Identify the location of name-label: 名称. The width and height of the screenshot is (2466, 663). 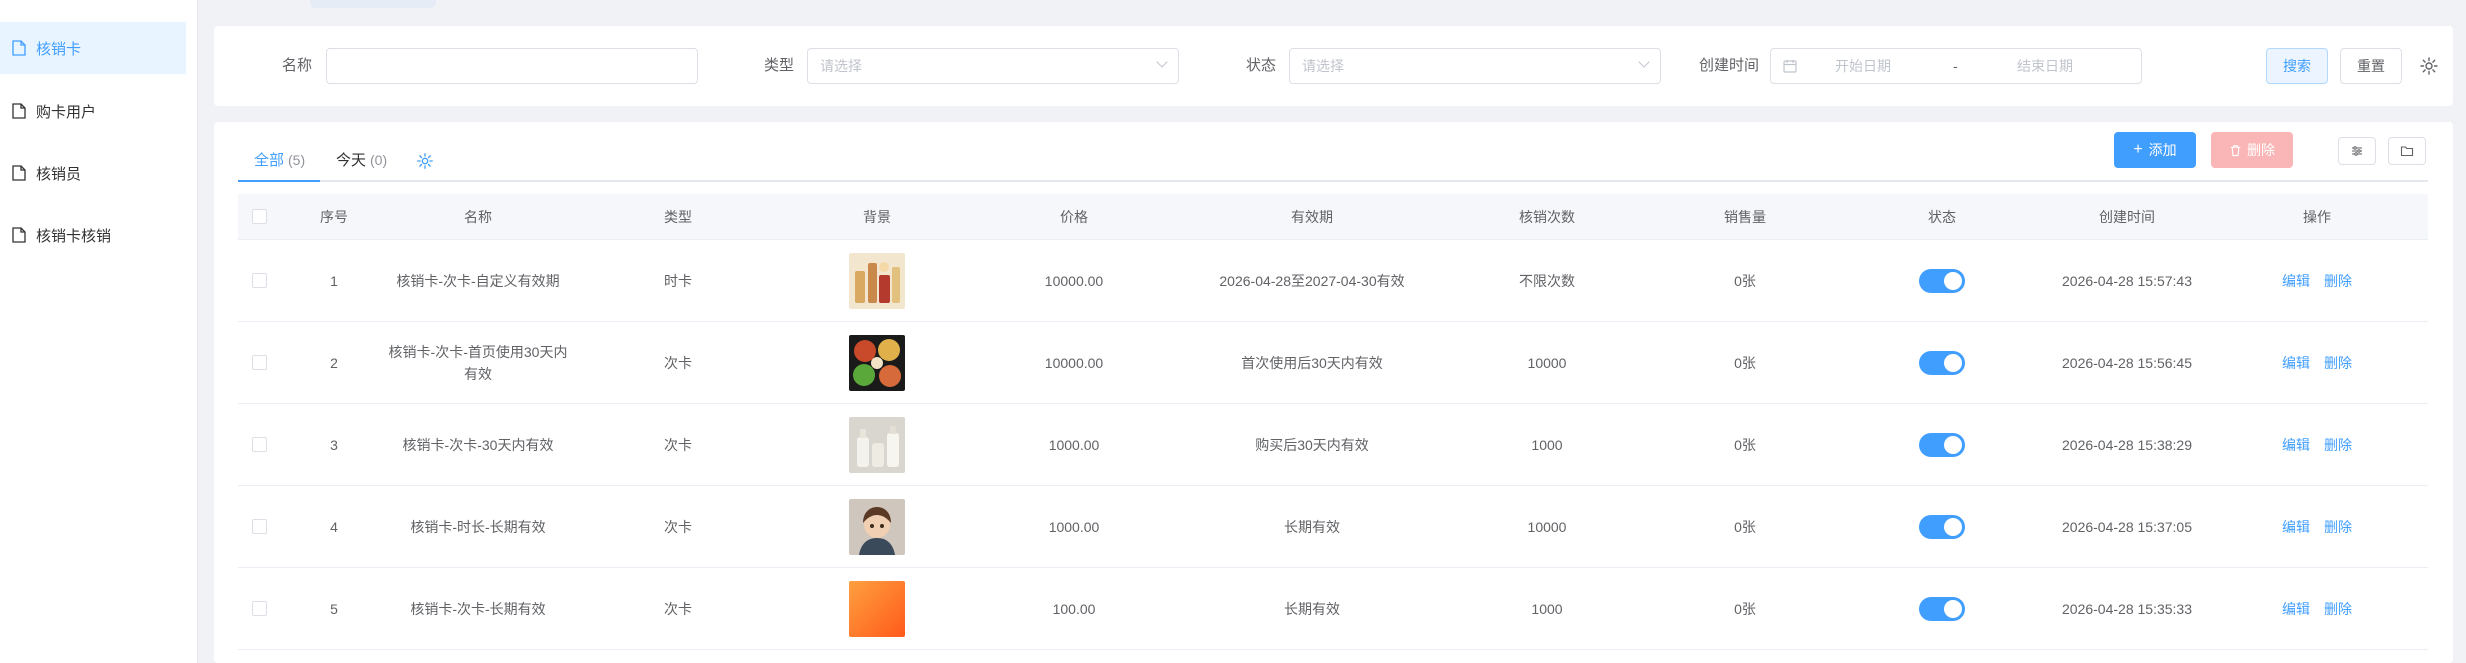
(297, 65).